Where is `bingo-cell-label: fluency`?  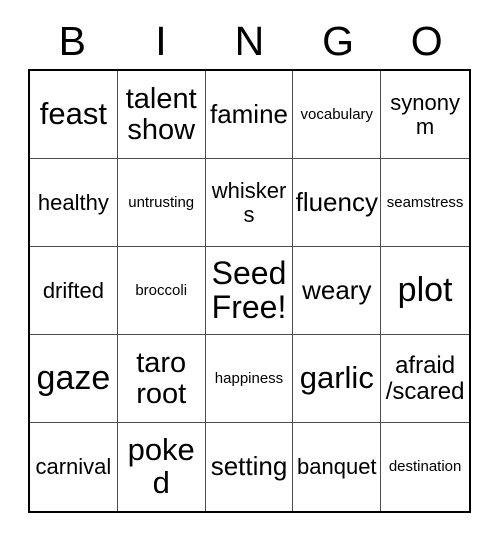 bingo-cell-label: fluency is located at coordinates (336, 201).